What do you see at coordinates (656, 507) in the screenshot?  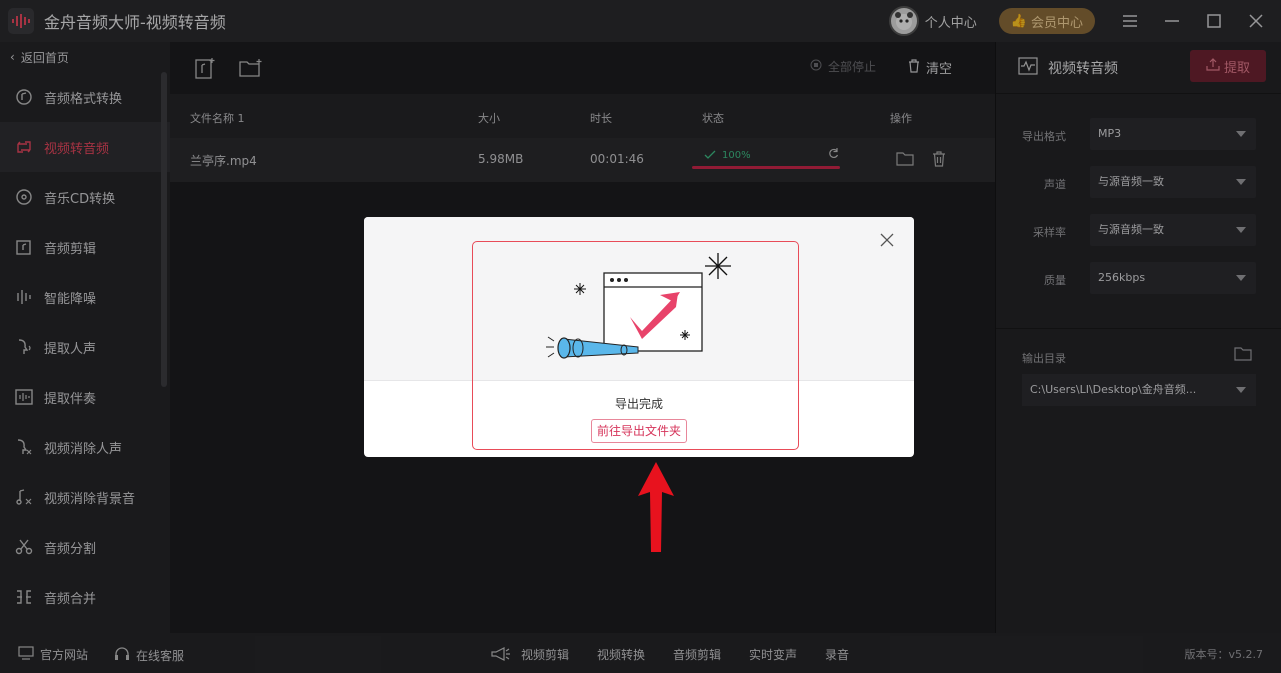 I see `arrow-up-icon` at bounding box center [656, 507].